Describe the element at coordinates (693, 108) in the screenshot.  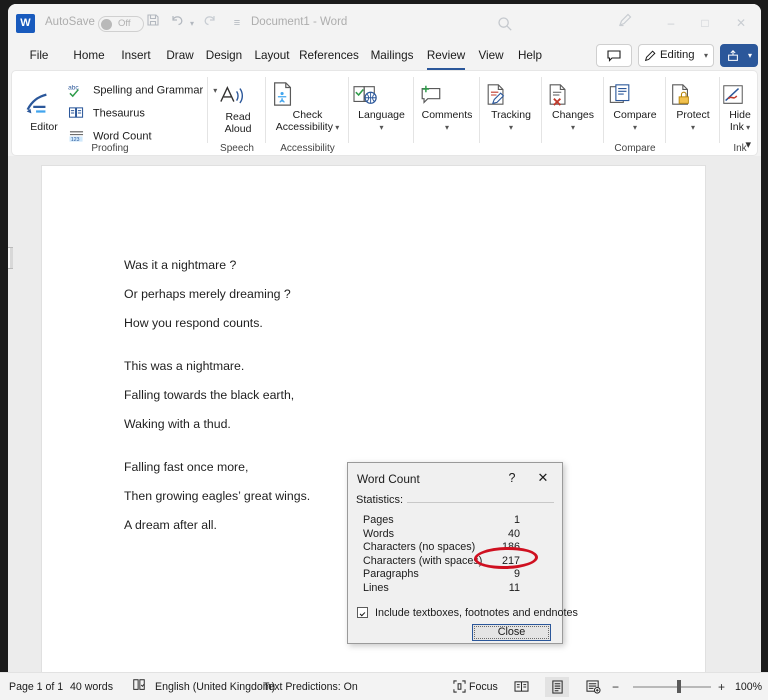
I see `protect-button: Protect ▾` at that location.